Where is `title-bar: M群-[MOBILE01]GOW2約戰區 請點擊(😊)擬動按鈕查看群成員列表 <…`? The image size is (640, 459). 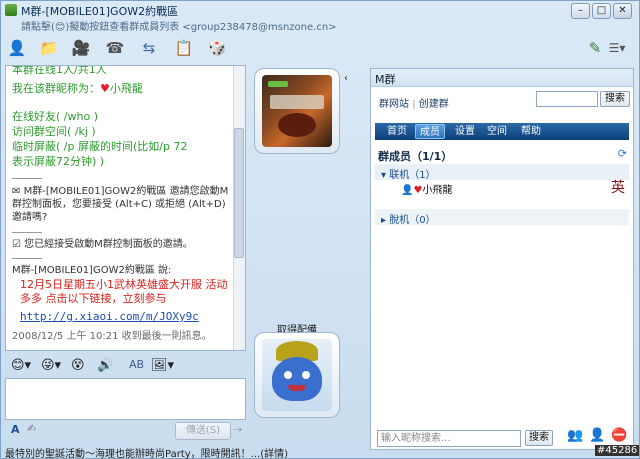 title-bar: M群-[MOBILE01]GOW2約戰區 請點擊(😊)擬動按鈕查看群成員列表 <… is located at coordinates (320, 18).